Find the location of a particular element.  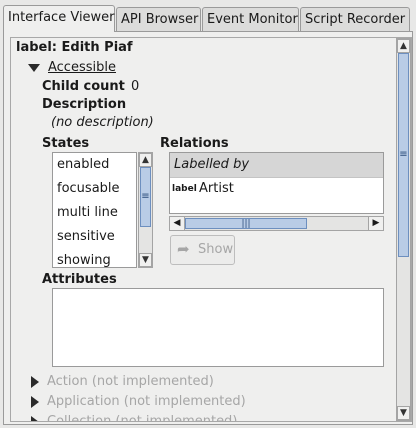

attributes-table is located at coordinates (218, 327).